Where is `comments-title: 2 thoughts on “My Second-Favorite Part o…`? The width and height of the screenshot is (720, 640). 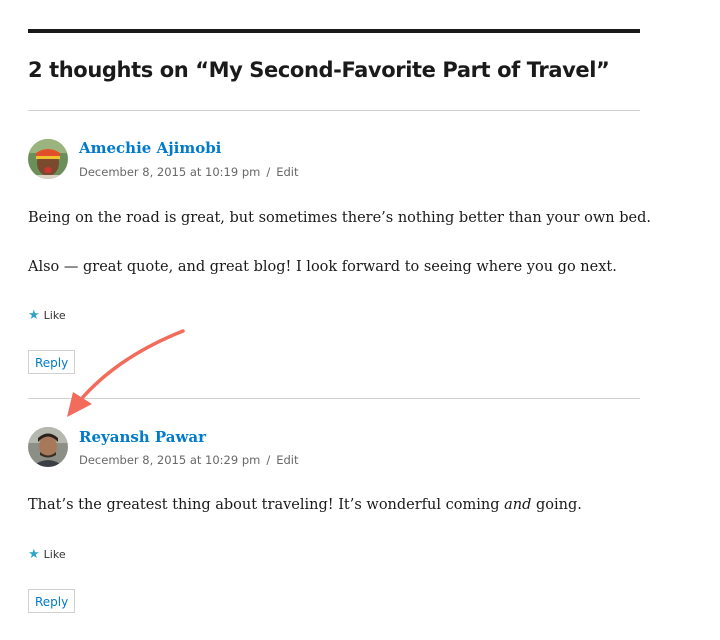
comments-title: 2 thoughts on “My Second-Favorite Part o… is located at coordinates (319, 70).